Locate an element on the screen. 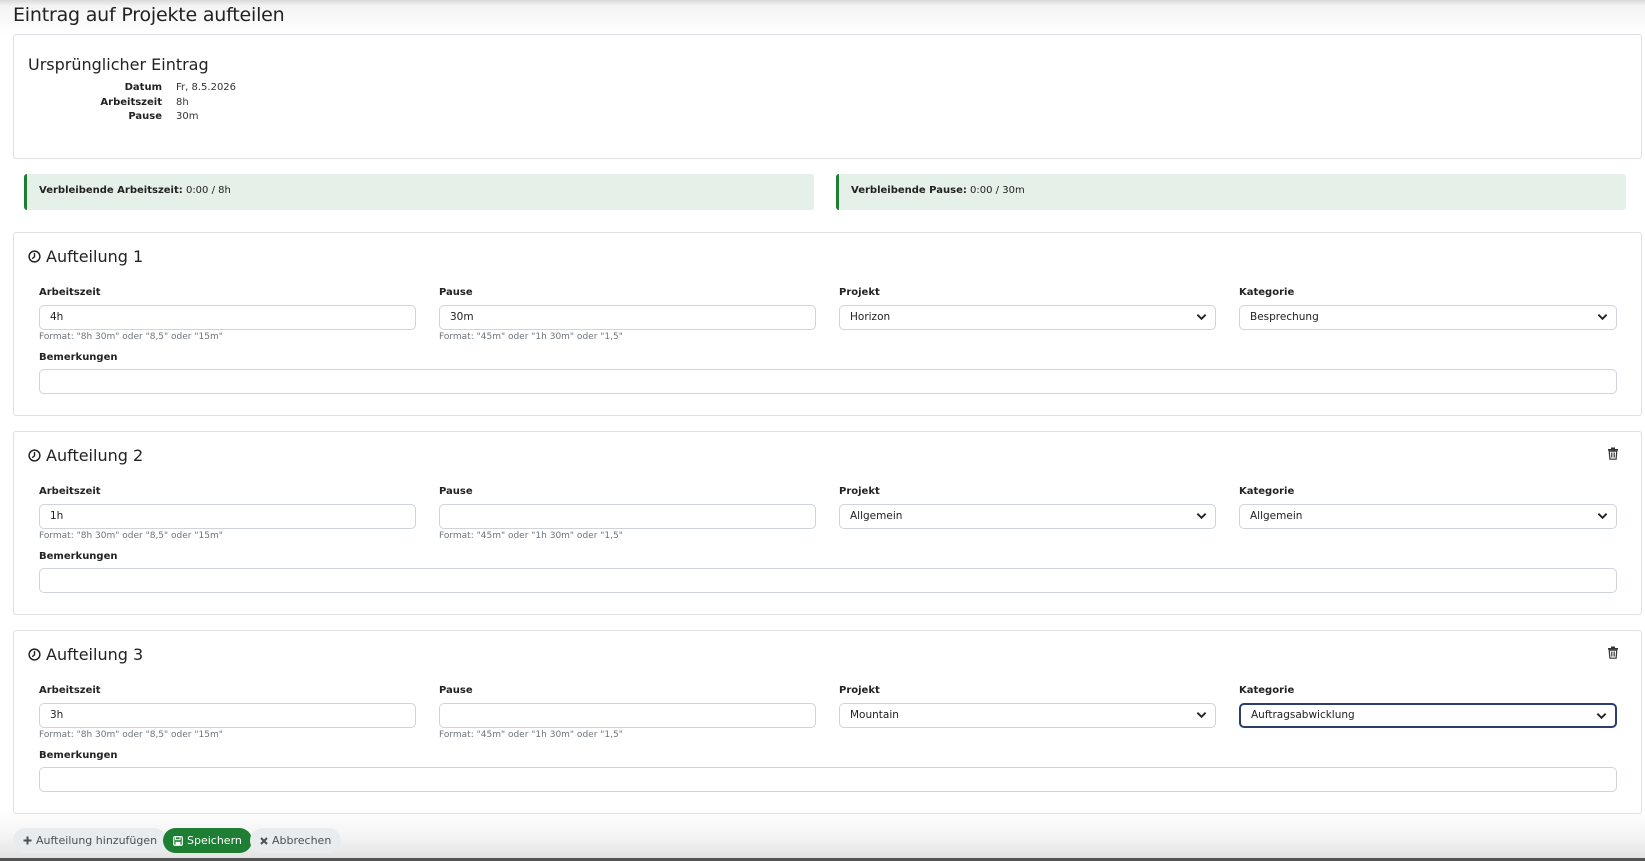  split-title: Aufteilung 2 is located at coordinates (85, 455).